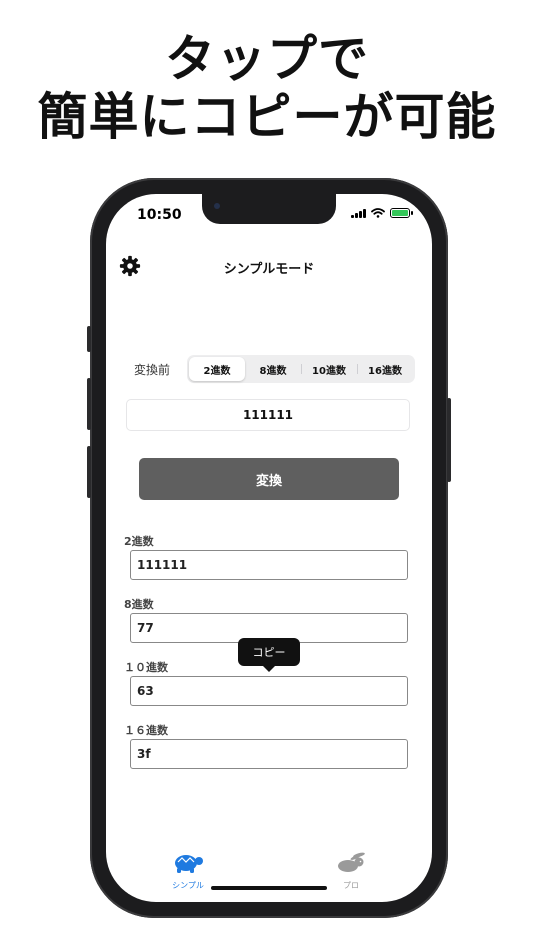  What do you see at coordinates (449, 440) in the screenshot?
I see `power-button` at bounding box center [449, 440].